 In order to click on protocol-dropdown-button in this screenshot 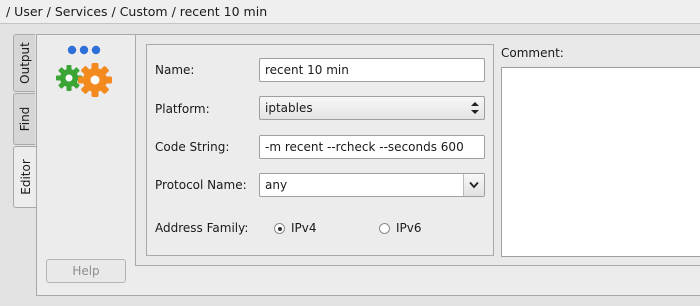, I will do `click(473, 185)`.